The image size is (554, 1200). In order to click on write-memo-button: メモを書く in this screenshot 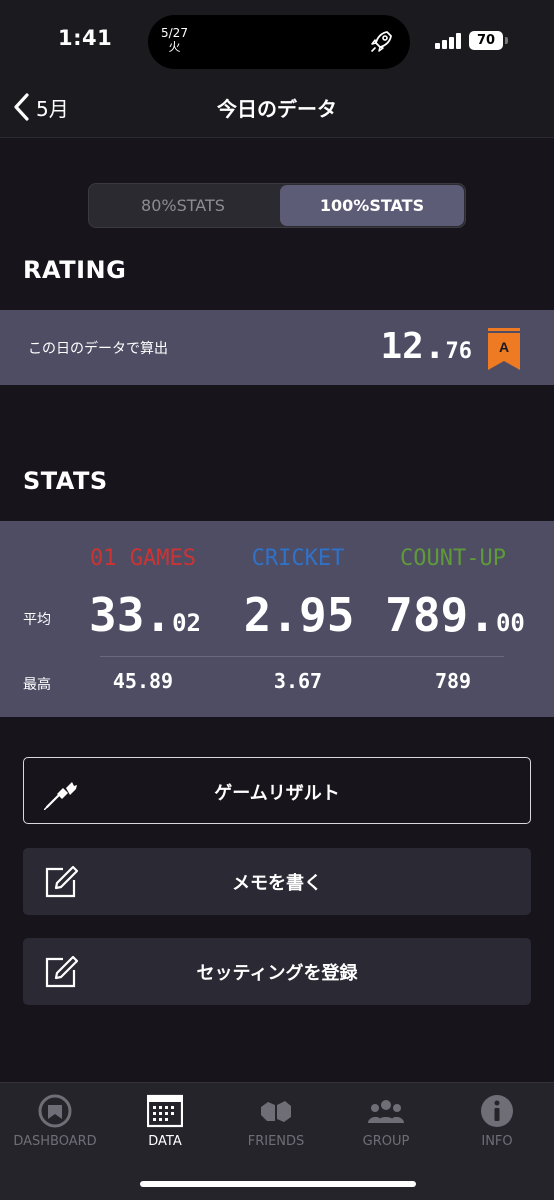, I will do `click(277, 881)`.